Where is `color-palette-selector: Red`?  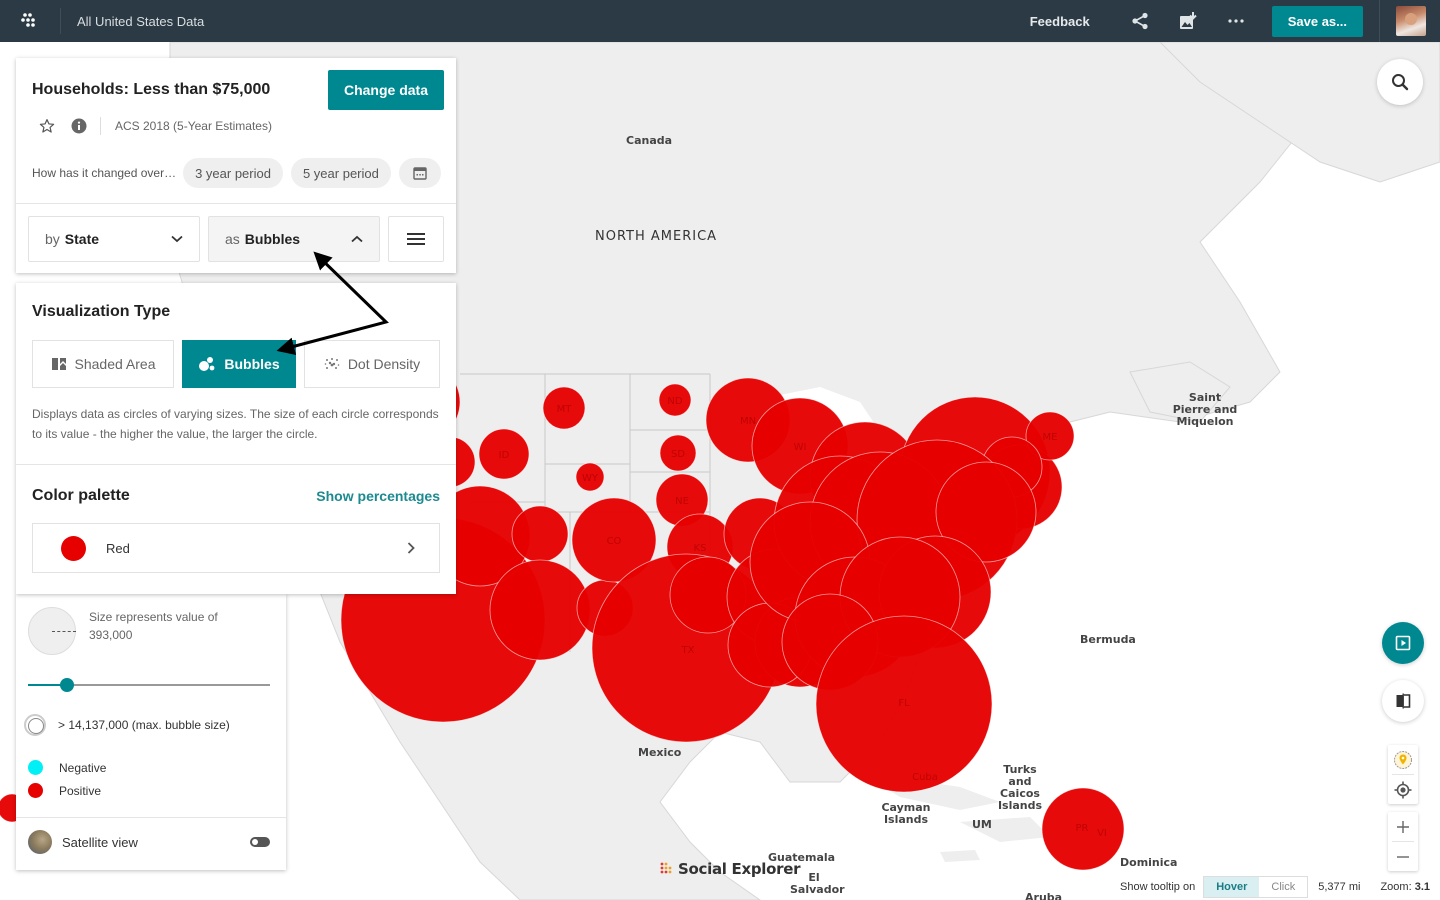
color-palette-selector: Red is located at coordinates (236, 548).